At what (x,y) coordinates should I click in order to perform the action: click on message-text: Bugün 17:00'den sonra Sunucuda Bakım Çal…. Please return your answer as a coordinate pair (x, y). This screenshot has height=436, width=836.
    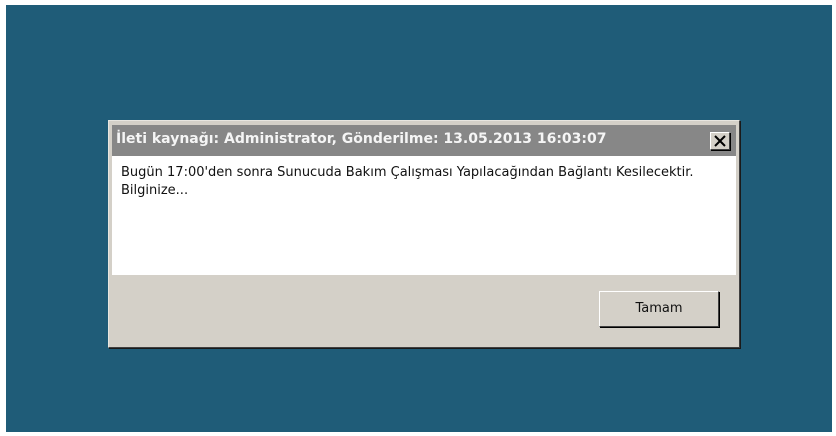
    Looking at the image, I should click on (407, 181).